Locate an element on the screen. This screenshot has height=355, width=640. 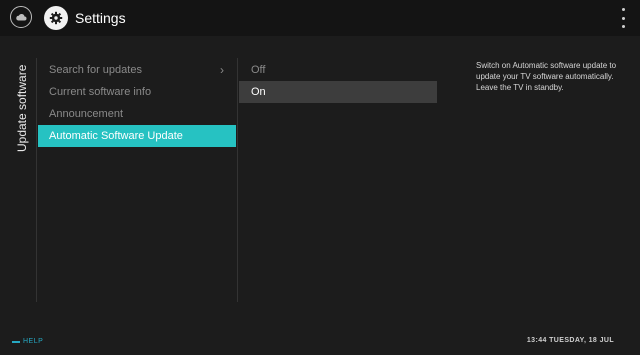
option-off: Off is located at coordinates (338, 70).